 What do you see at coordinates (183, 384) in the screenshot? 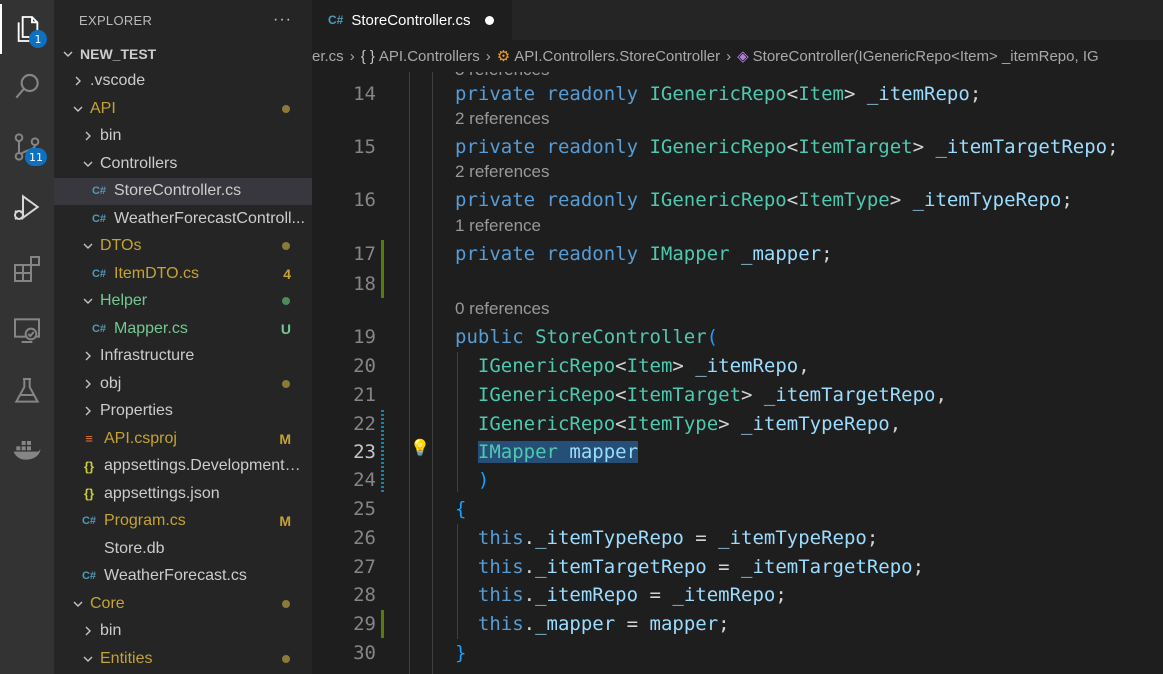
I see `tree-item: obj` at bounding box center [183, 384].